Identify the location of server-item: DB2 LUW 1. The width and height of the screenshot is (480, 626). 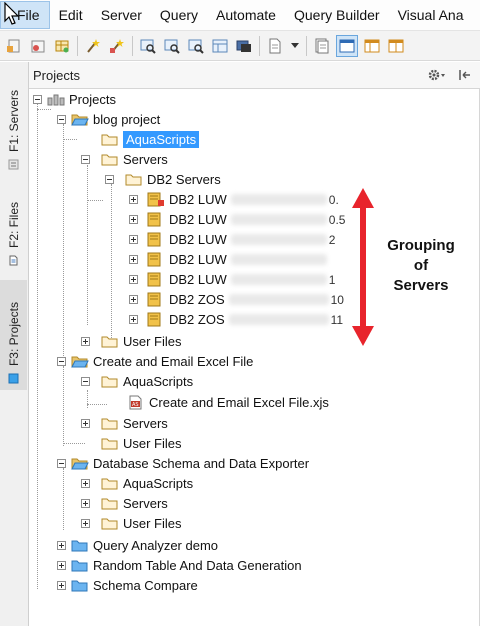
(232, 279).